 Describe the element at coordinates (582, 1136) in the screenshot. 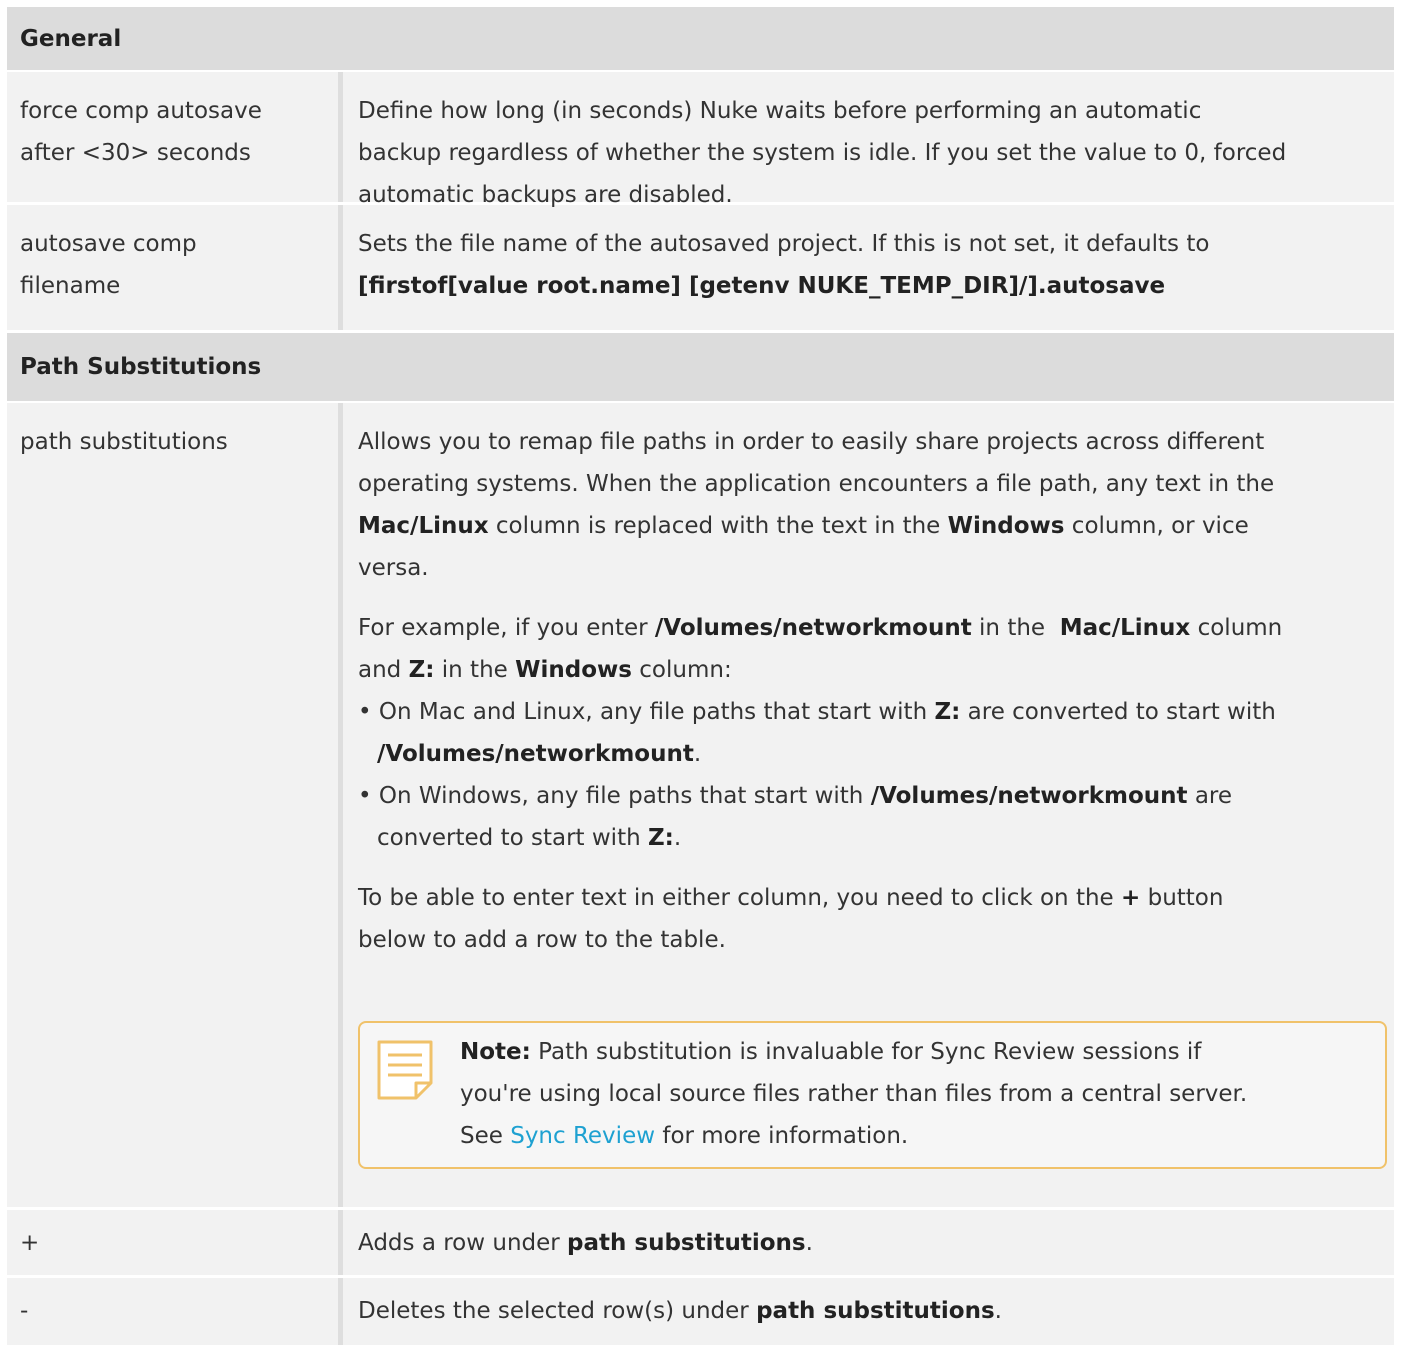

I see `sync-review-link: Sync Review` at that location.